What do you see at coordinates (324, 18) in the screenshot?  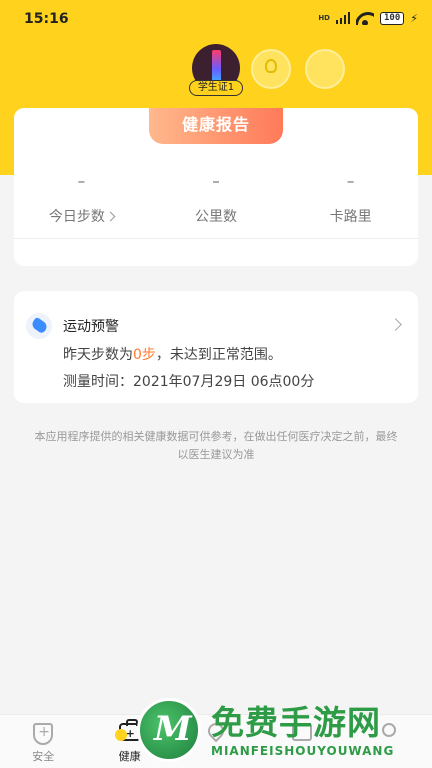 I see `network-type-label: HD` at bounding box center [324, 18].